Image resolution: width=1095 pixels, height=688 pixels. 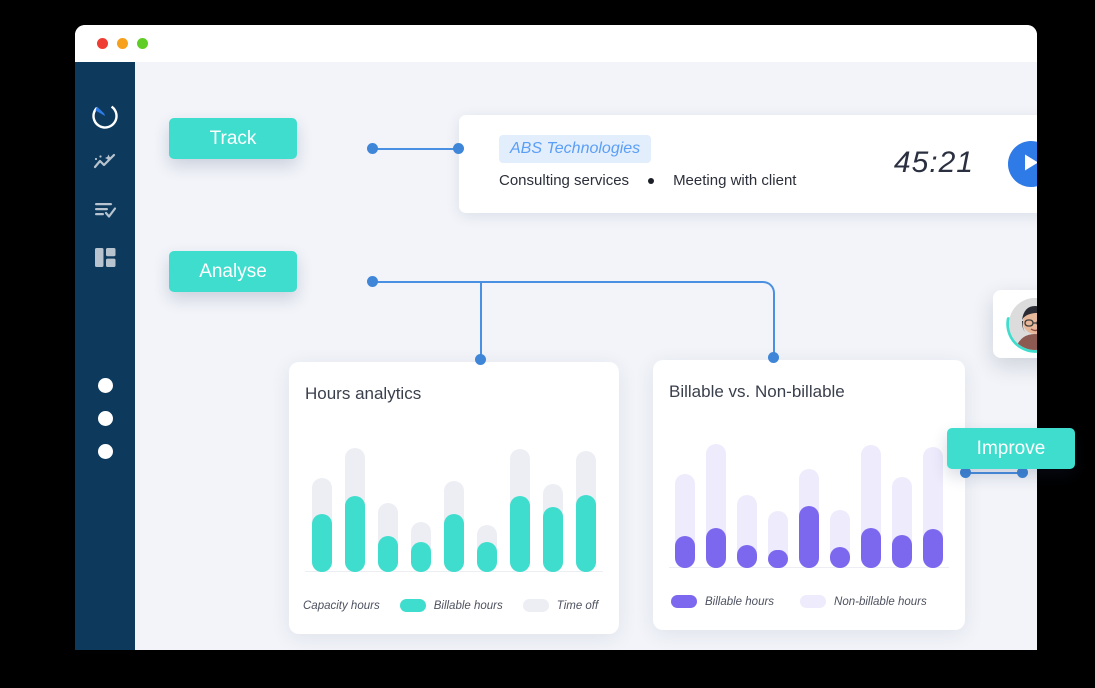 I want to click on legend-item: Capacity hours, so click(x=341, y=606).